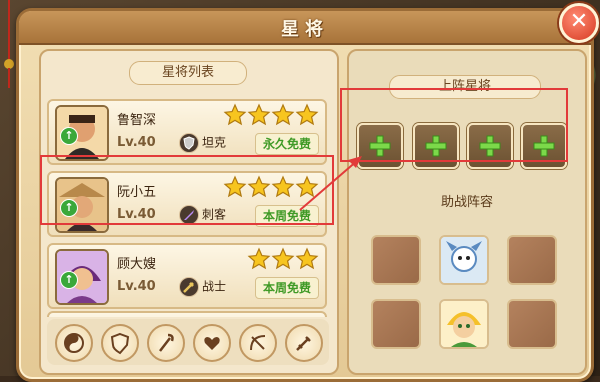 This screenshot has height=382, width=600. I want to click on heart-icon, so click(212, 343).